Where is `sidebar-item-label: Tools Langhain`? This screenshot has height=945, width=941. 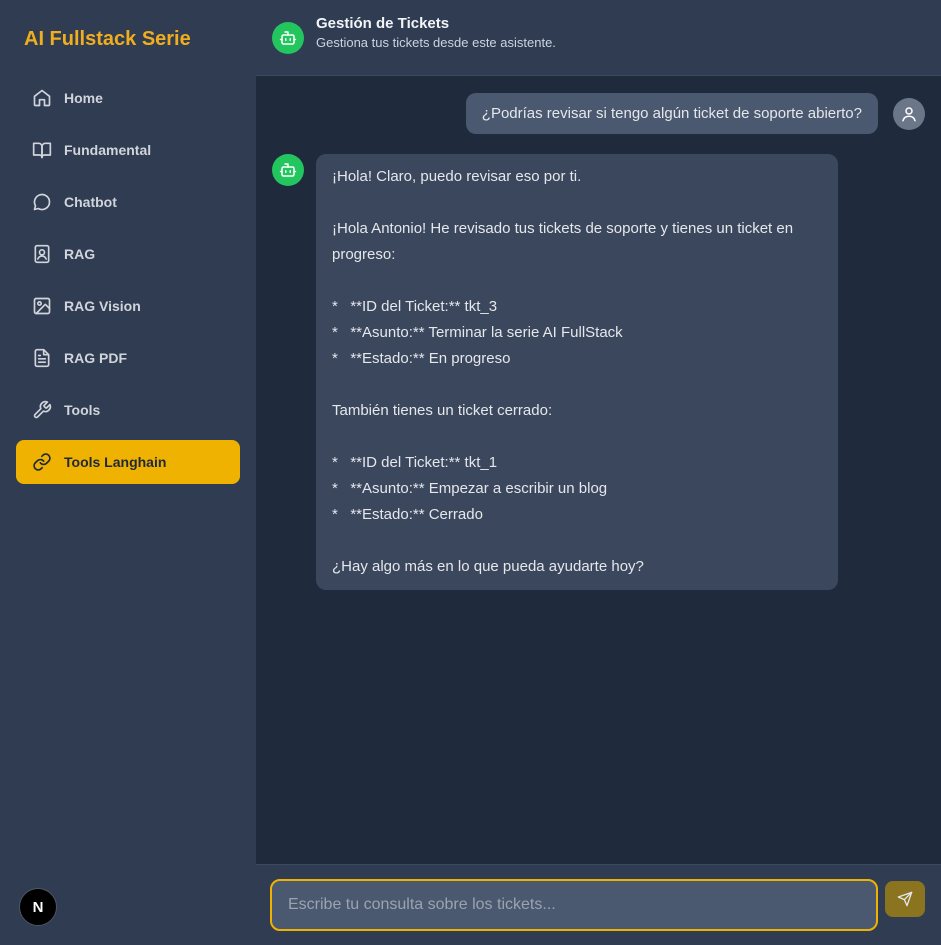
sidebar-item-label: Tools Langhain is located at coordinates (115, 462).